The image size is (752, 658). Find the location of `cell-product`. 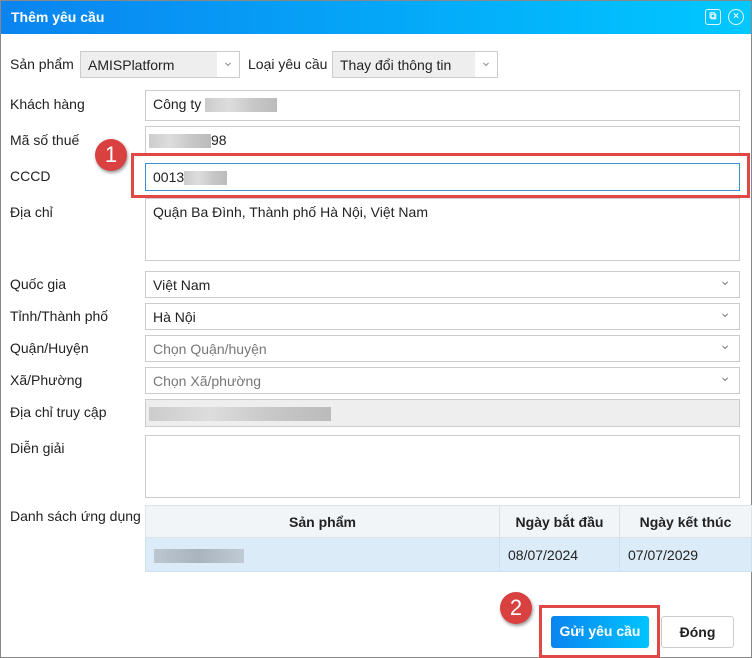

cell-product is located at coordinates (322, 554).